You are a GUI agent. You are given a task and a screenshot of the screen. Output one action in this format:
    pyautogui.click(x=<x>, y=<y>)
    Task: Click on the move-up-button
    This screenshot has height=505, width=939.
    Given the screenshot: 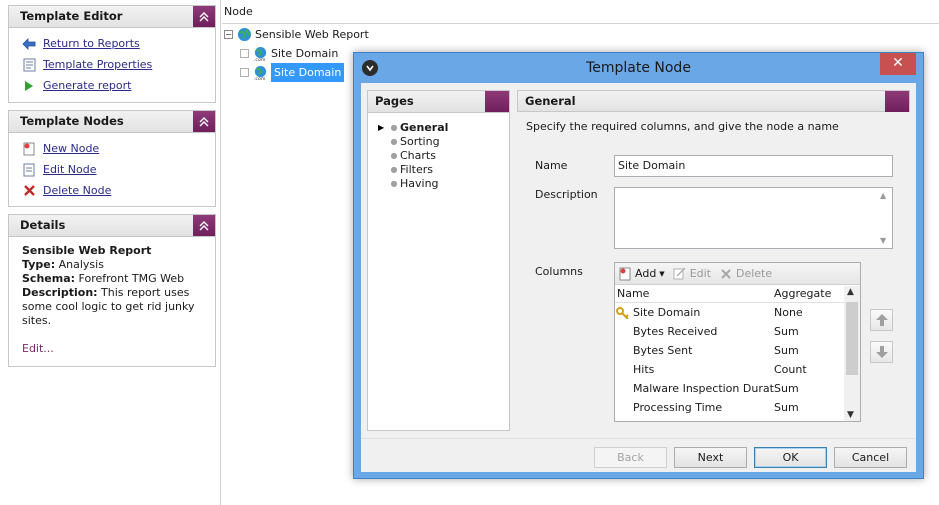 What is the action you would take?
    pyautogui.click(x=881, y=320)
    